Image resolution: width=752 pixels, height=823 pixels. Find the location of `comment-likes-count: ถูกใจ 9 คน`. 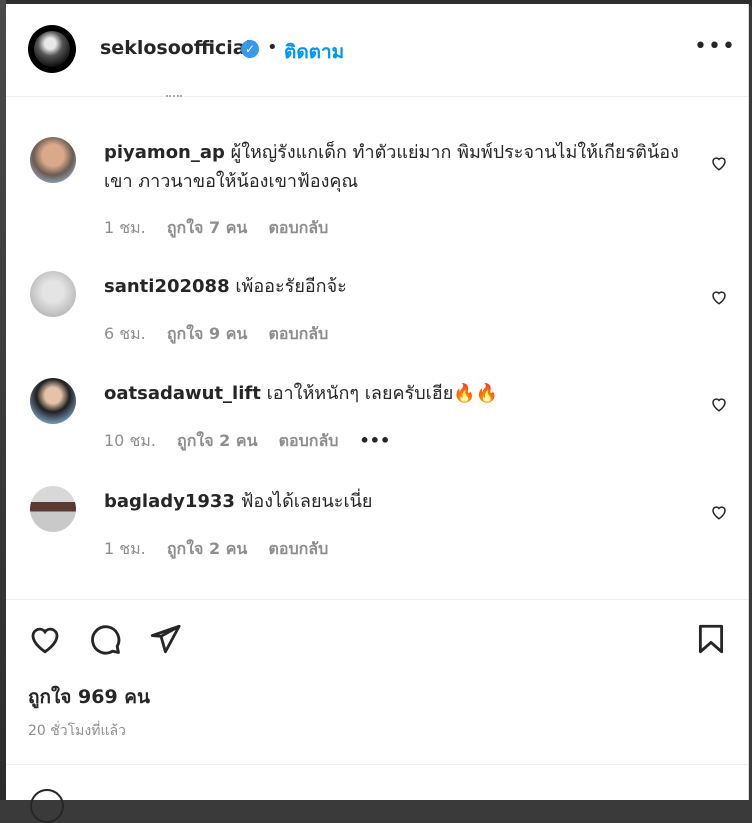

comment-likes-count: ถูกใจ 9 คน is located at coordinates (207, 333).